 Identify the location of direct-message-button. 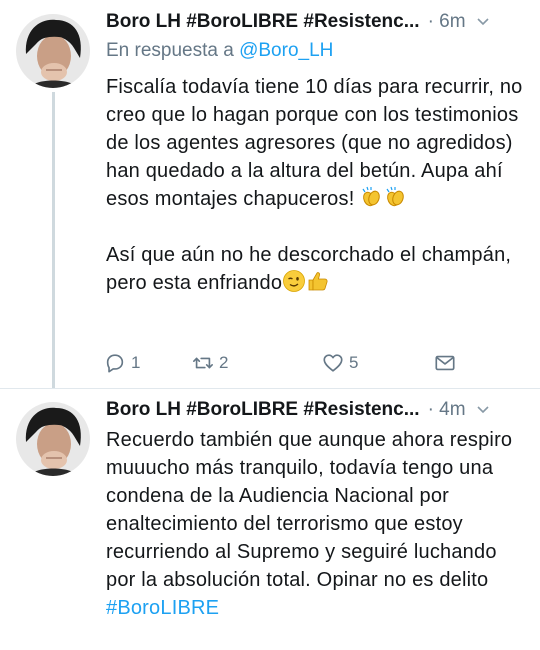
(445, 363).